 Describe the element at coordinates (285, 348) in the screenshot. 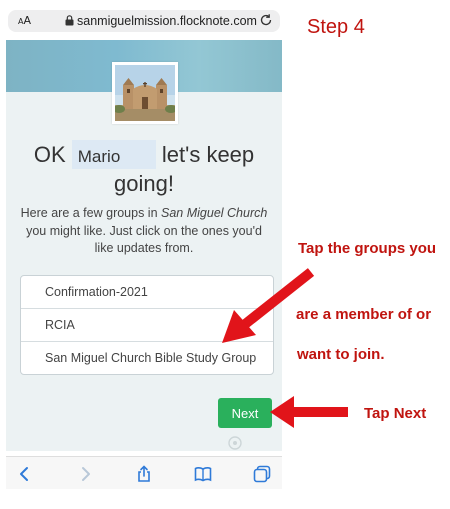

I see `annotation-arrows` at that location.